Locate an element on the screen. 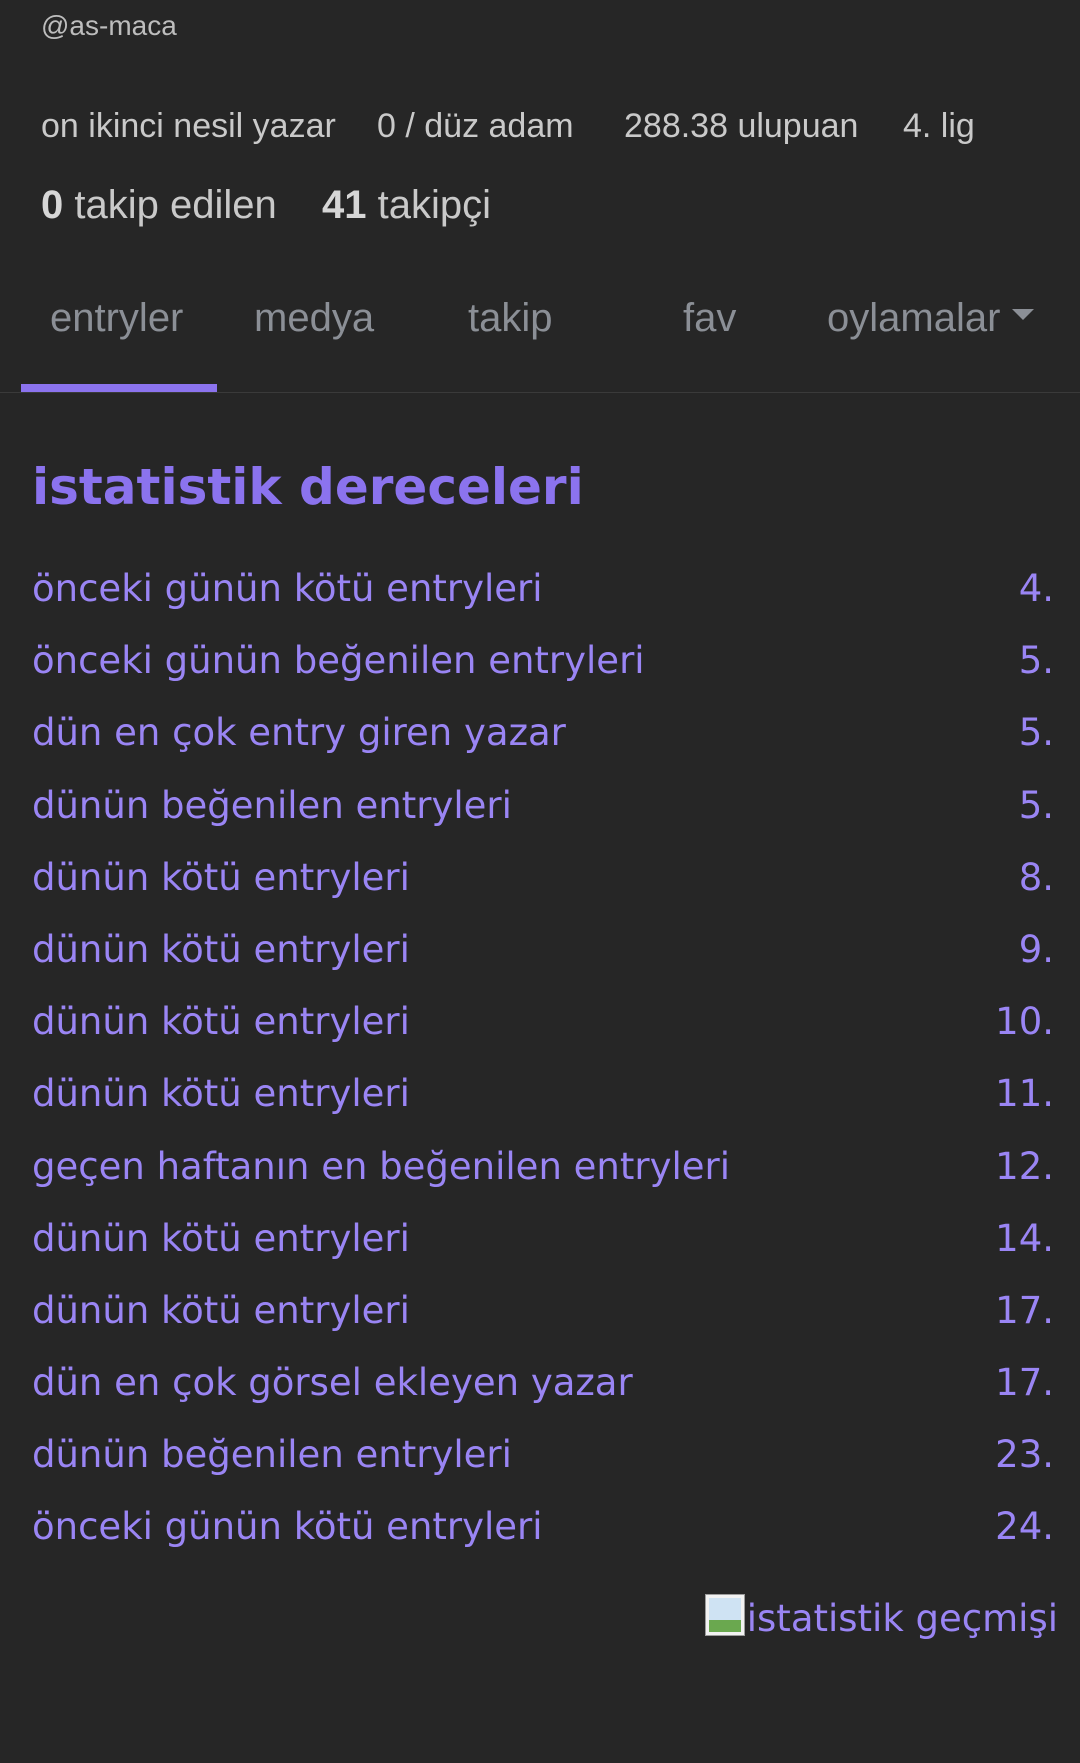 Image resolution: width=1080 pixels, height=1763 pixels. user-handle: @as-maca is located at coordinates (109, 25).